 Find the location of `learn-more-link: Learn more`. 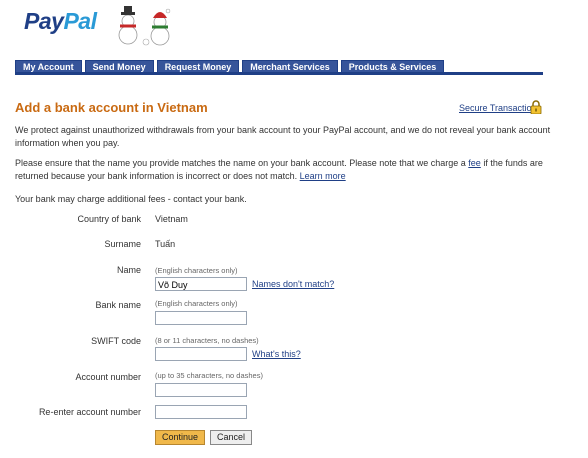

learn-more-link: Learn more is located at coordinates (323, 176).